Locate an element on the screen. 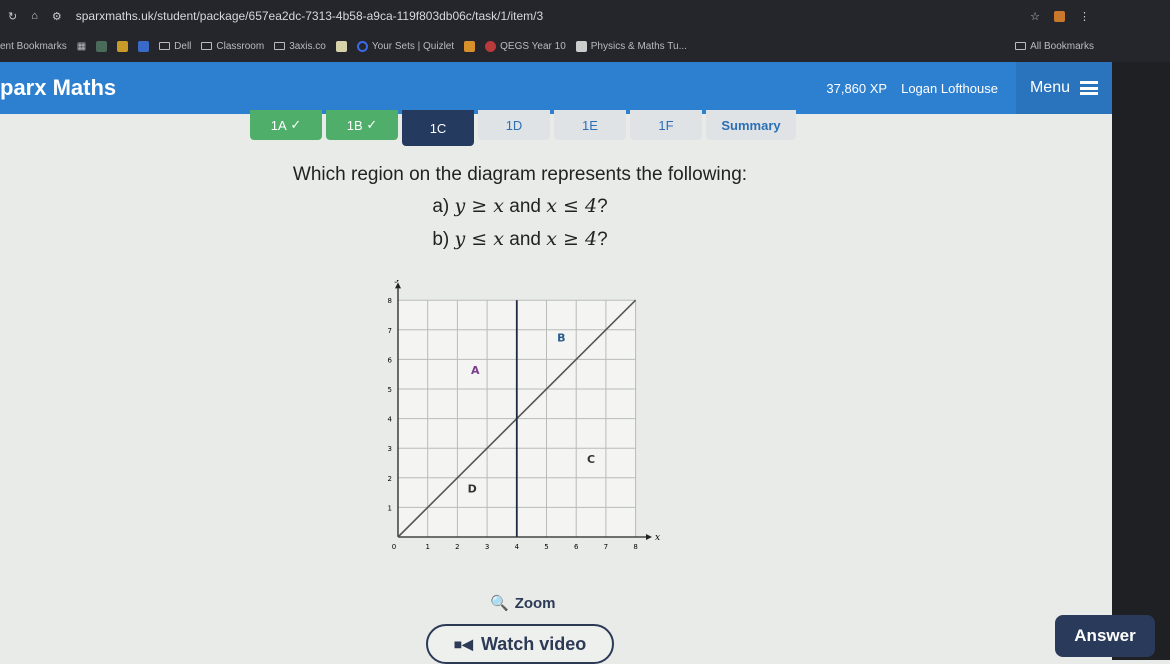 Image resolution: width=1170 pixels, height=664 pixels. qegs-icon is located at coordinates (491, 46).